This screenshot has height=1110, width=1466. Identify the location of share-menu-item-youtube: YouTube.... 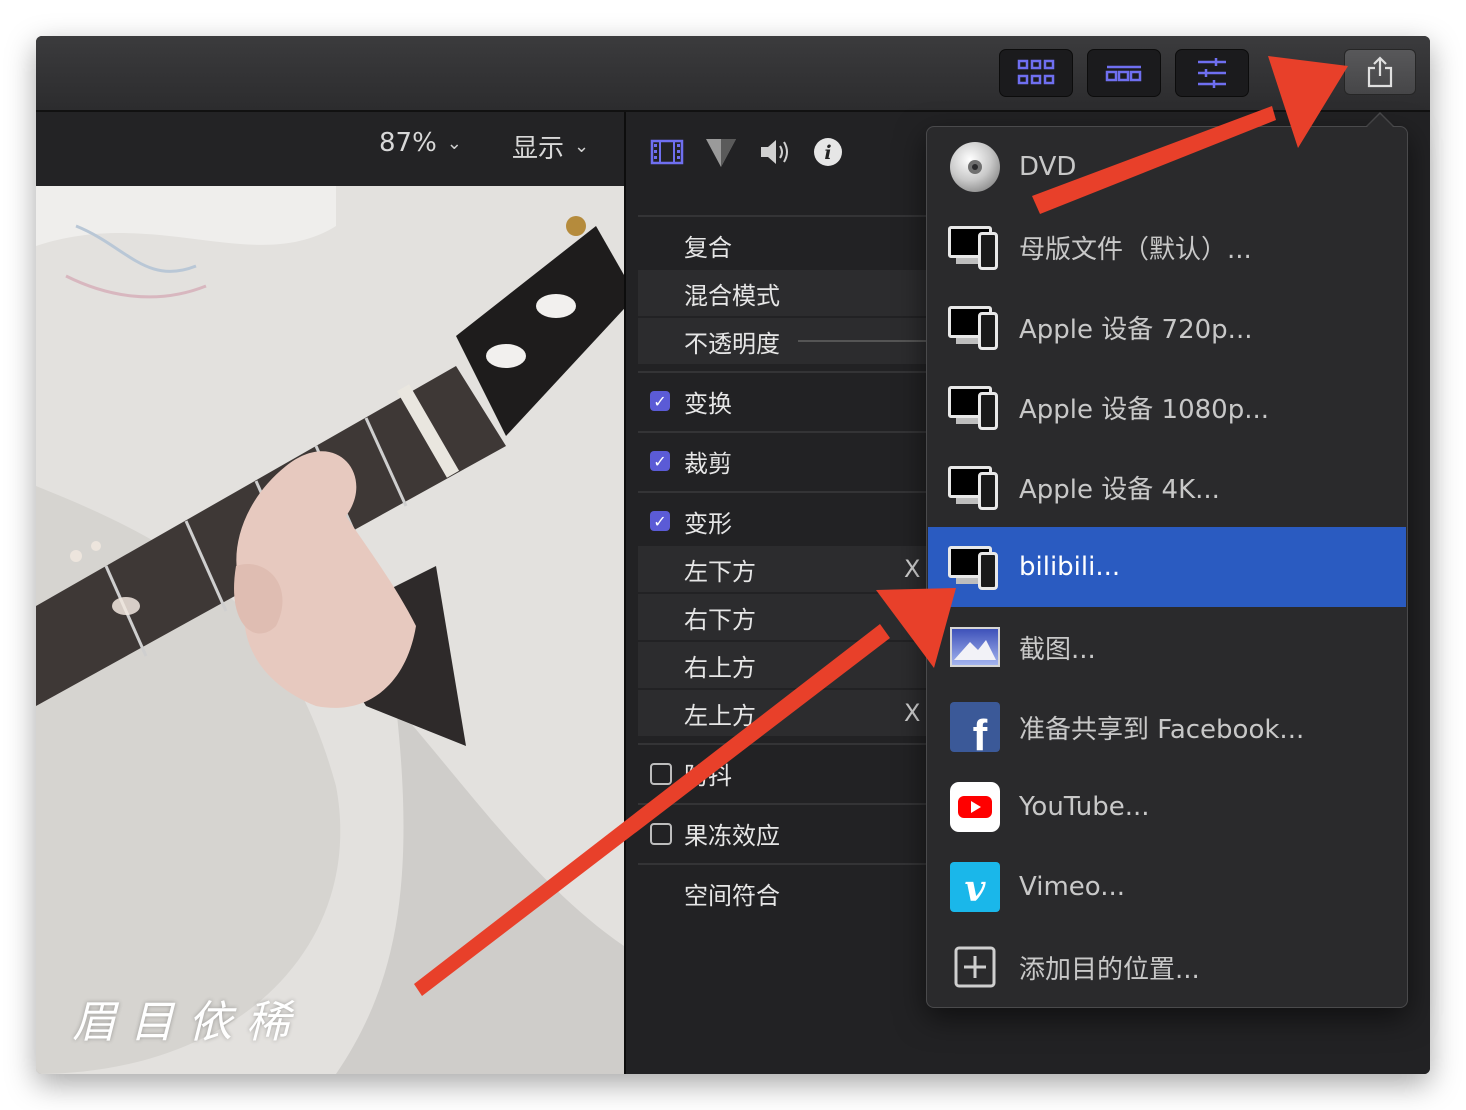
(1167, 807).